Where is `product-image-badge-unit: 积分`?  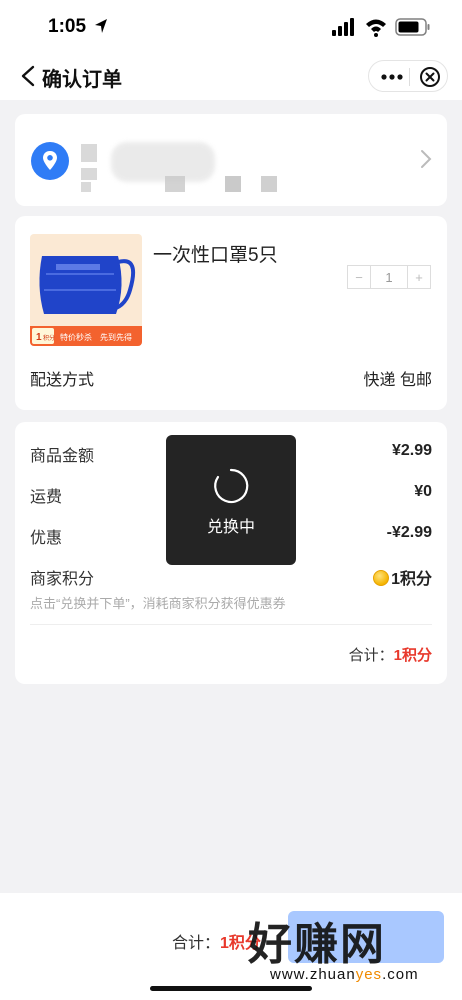
product-image-badge-unit: 积分 is located at coordinates (49, 338).